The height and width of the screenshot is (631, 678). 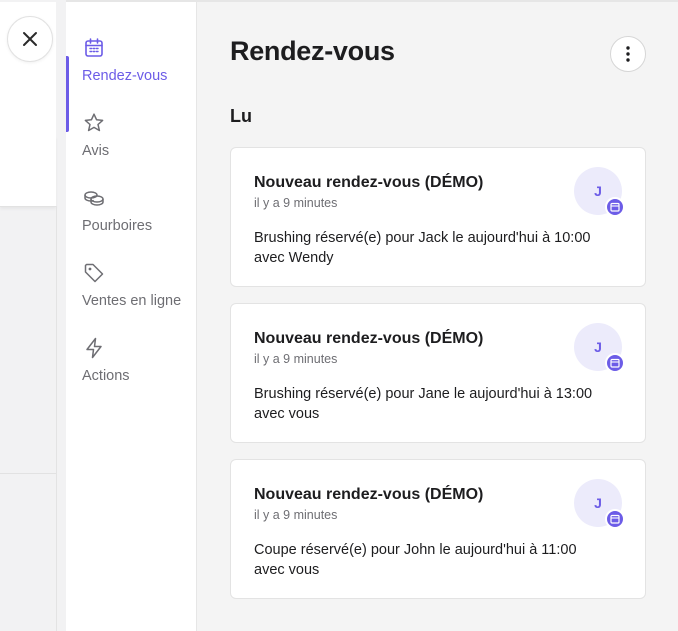 I want to click on close-button, so click(x=30, y=39).